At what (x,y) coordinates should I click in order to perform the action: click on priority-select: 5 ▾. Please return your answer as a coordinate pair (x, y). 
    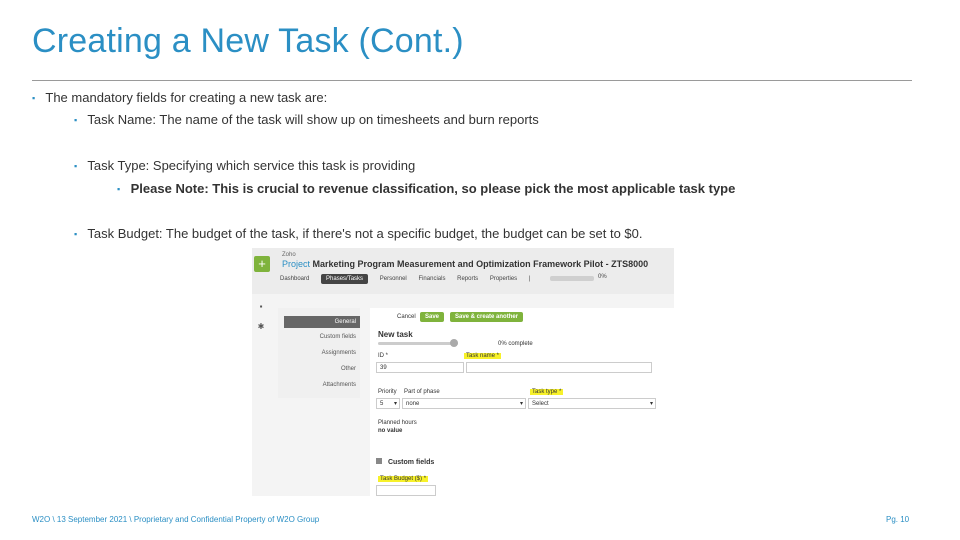
    Looking at the image, I should click on (388, 403).